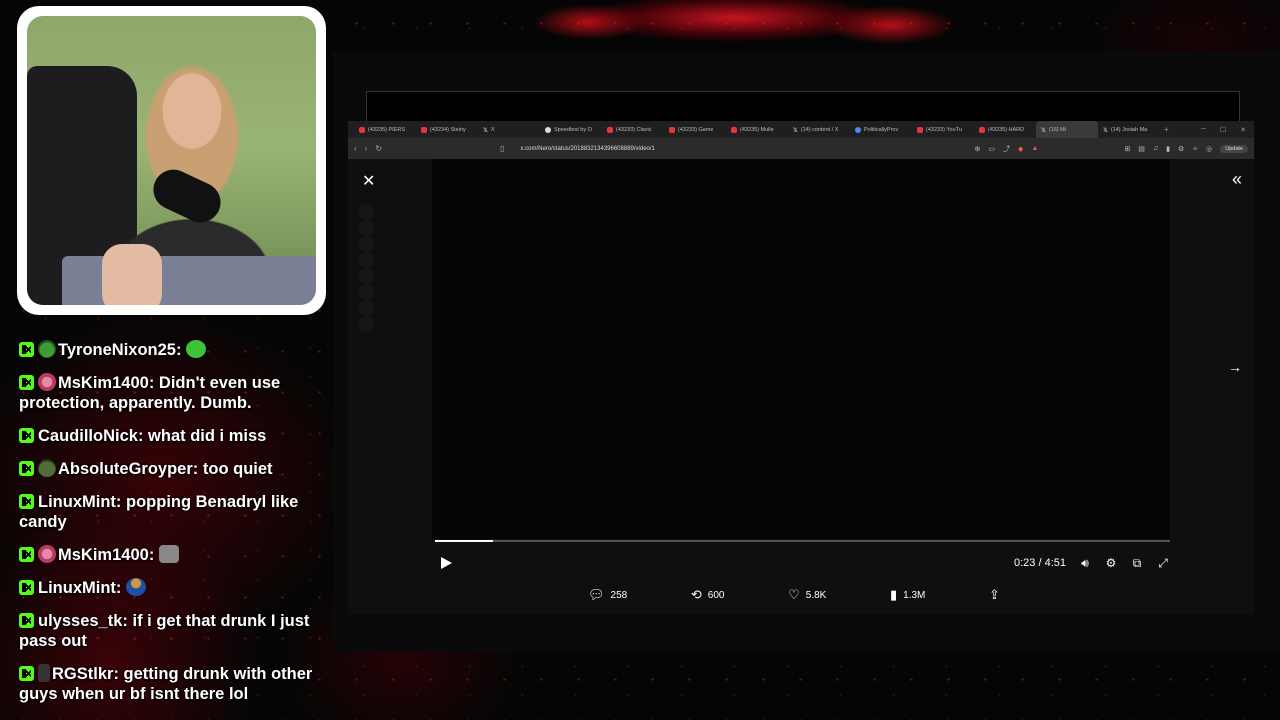  Describe the element at coordinates (1181, 149) in the screenshot. I see `gear-icon: ⚙` at that location.